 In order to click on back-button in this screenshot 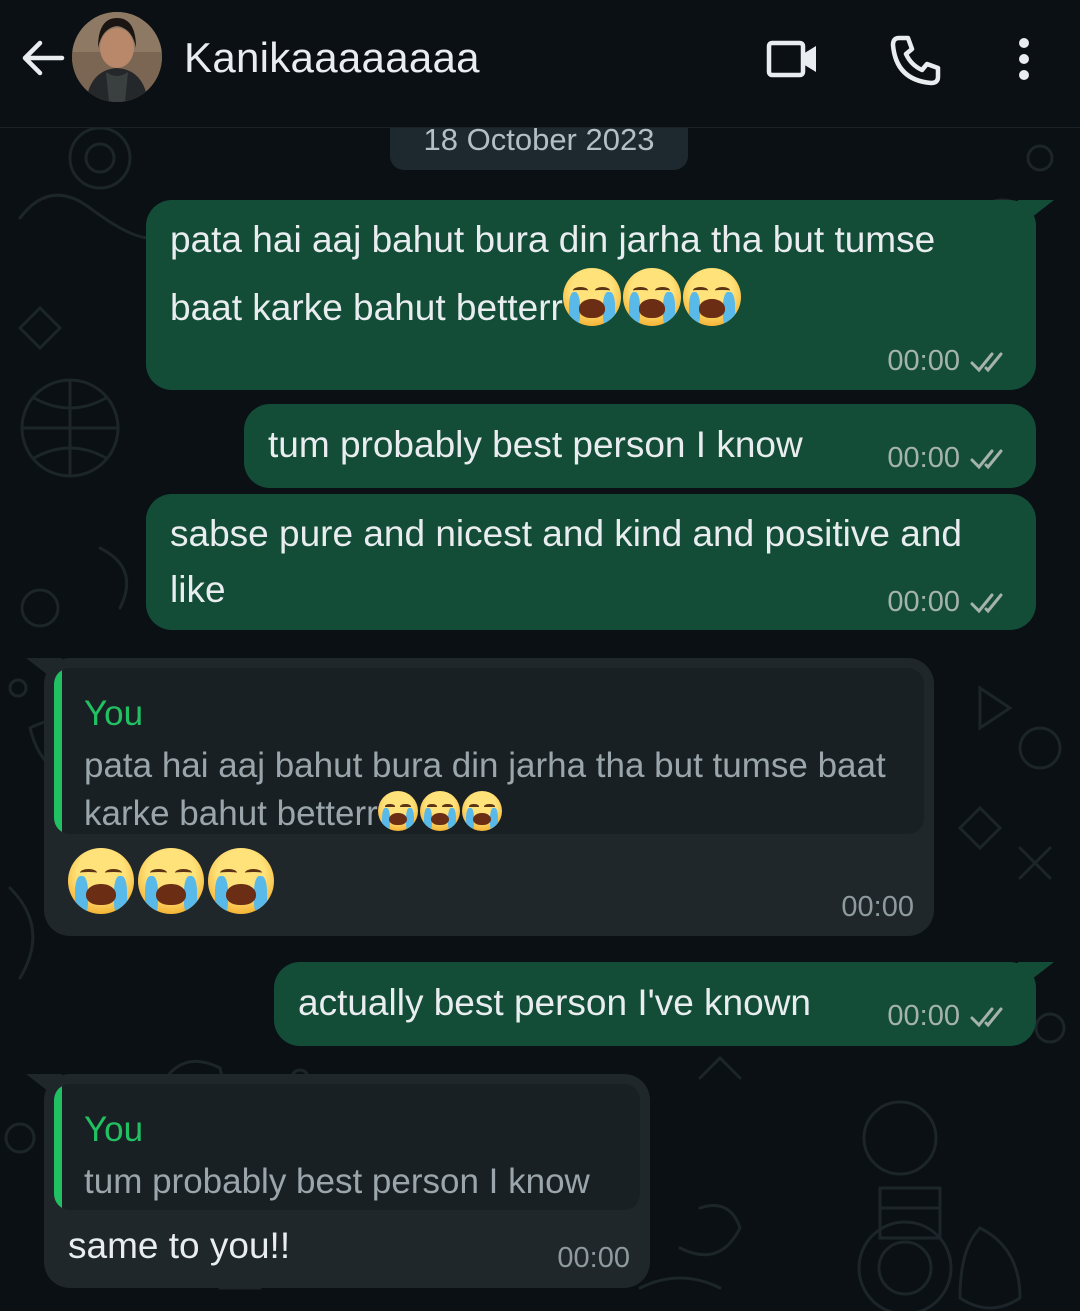, I will do `click(42, 58)`.